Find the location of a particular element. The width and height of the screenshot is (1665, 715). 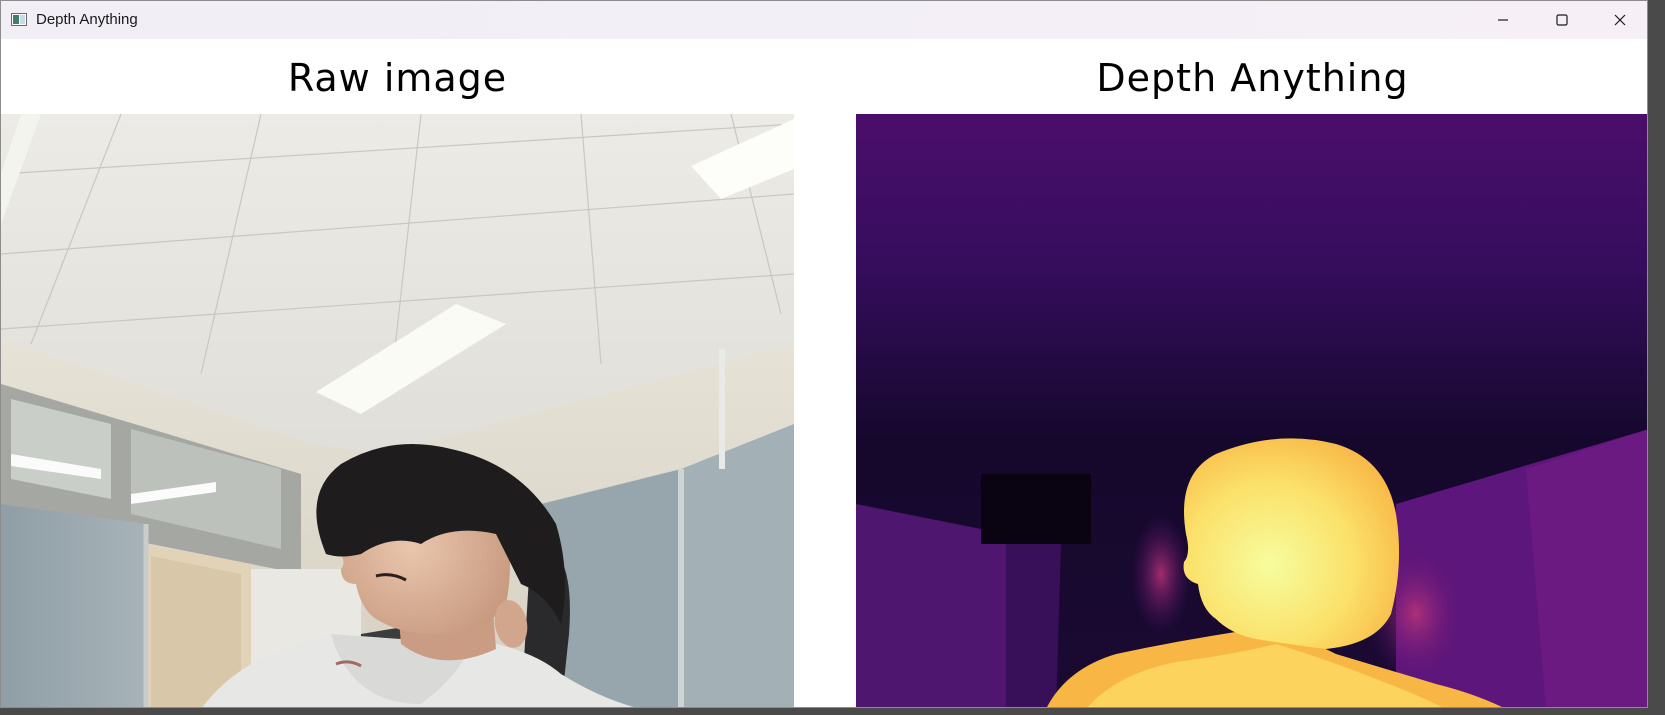

maximize-button is located at coordinates (1562, 20).